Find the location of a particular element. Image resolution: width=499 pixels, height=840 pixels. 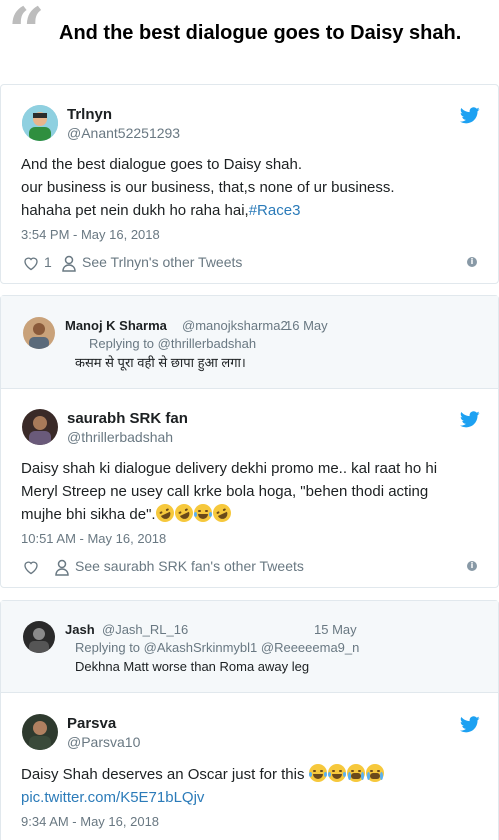

other-tweets-link: See saurabh SRK fan's other Tweets is located at coordinates (189, 566).